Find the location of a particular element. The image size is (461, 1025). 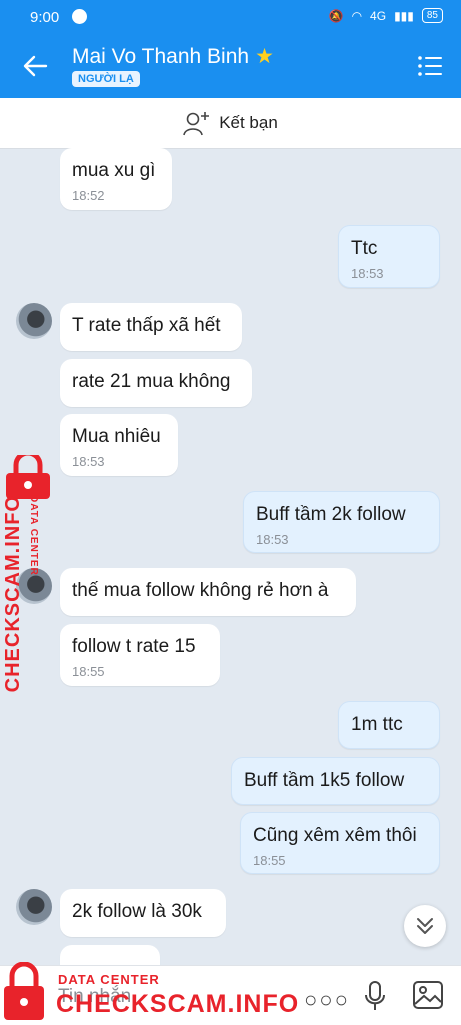

message-bubble: Mua nhiêu 18:53 is located at coordinates (119, 445).